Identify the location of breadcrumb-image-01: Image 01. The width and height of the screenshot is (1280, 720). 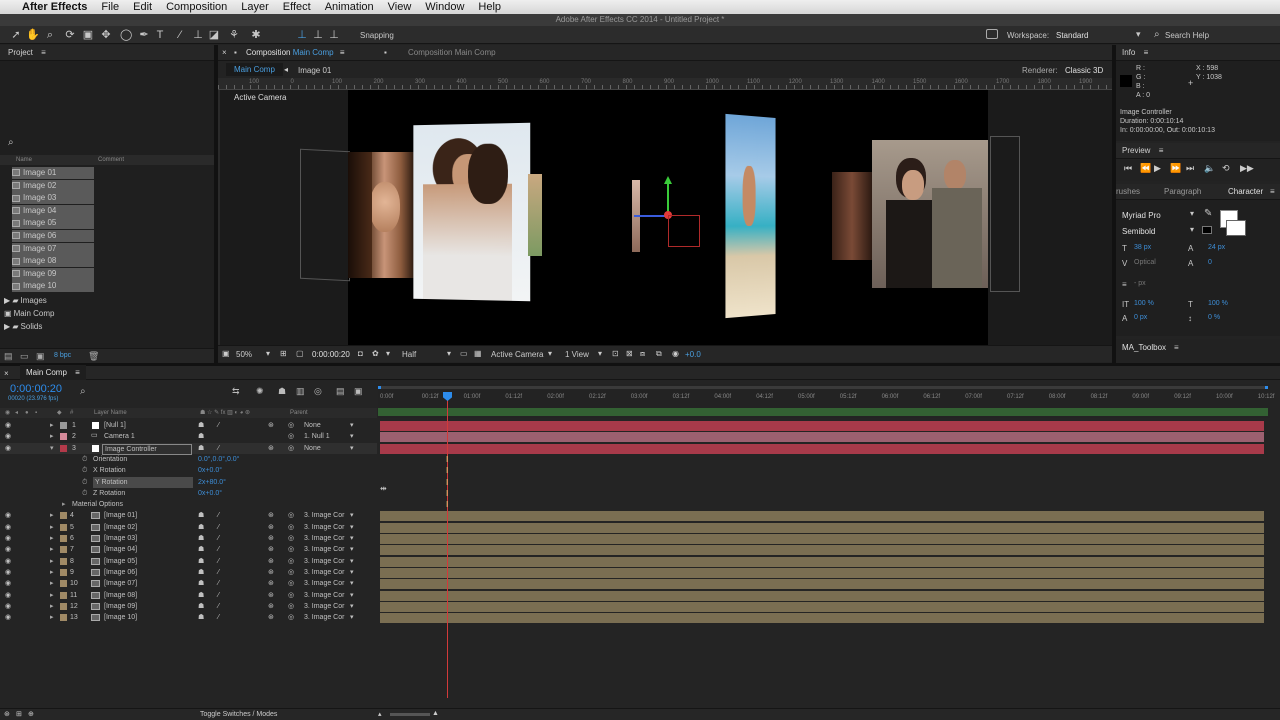
(314, 70).